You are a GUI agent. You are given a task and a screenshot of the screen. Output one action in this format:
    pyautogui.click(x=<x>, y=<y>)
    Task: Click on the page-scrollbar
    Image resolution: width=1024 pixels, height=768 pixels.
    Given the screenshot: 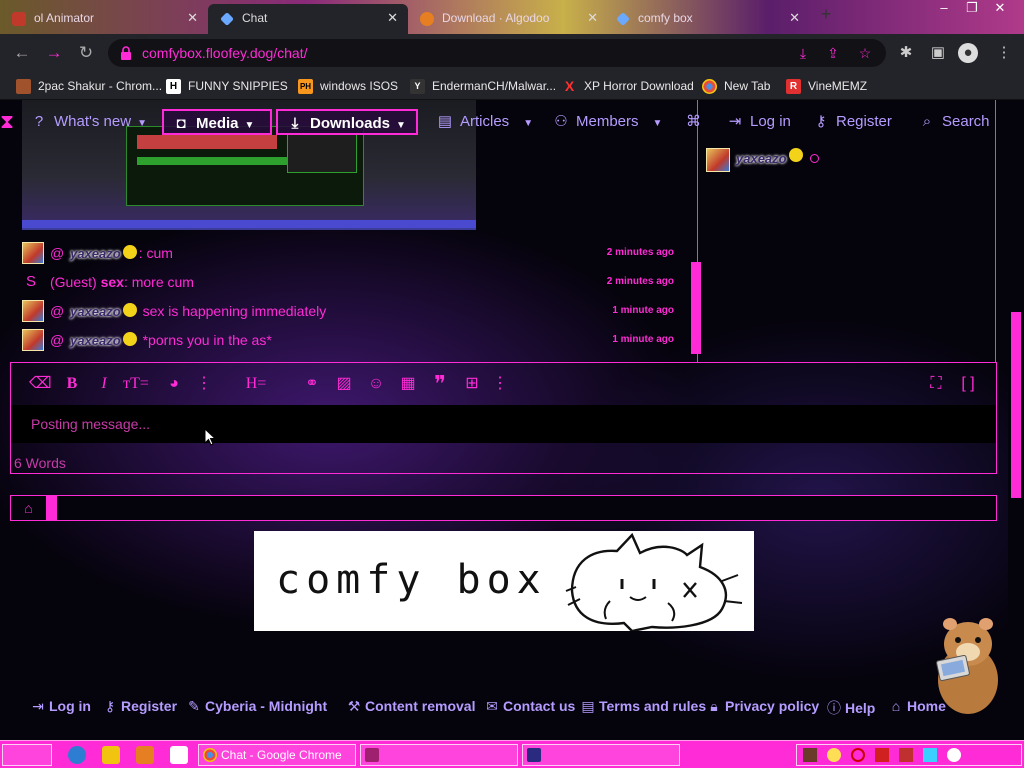 What is the action you would take?
    pyautogui.click(x=1016, y=420)
    